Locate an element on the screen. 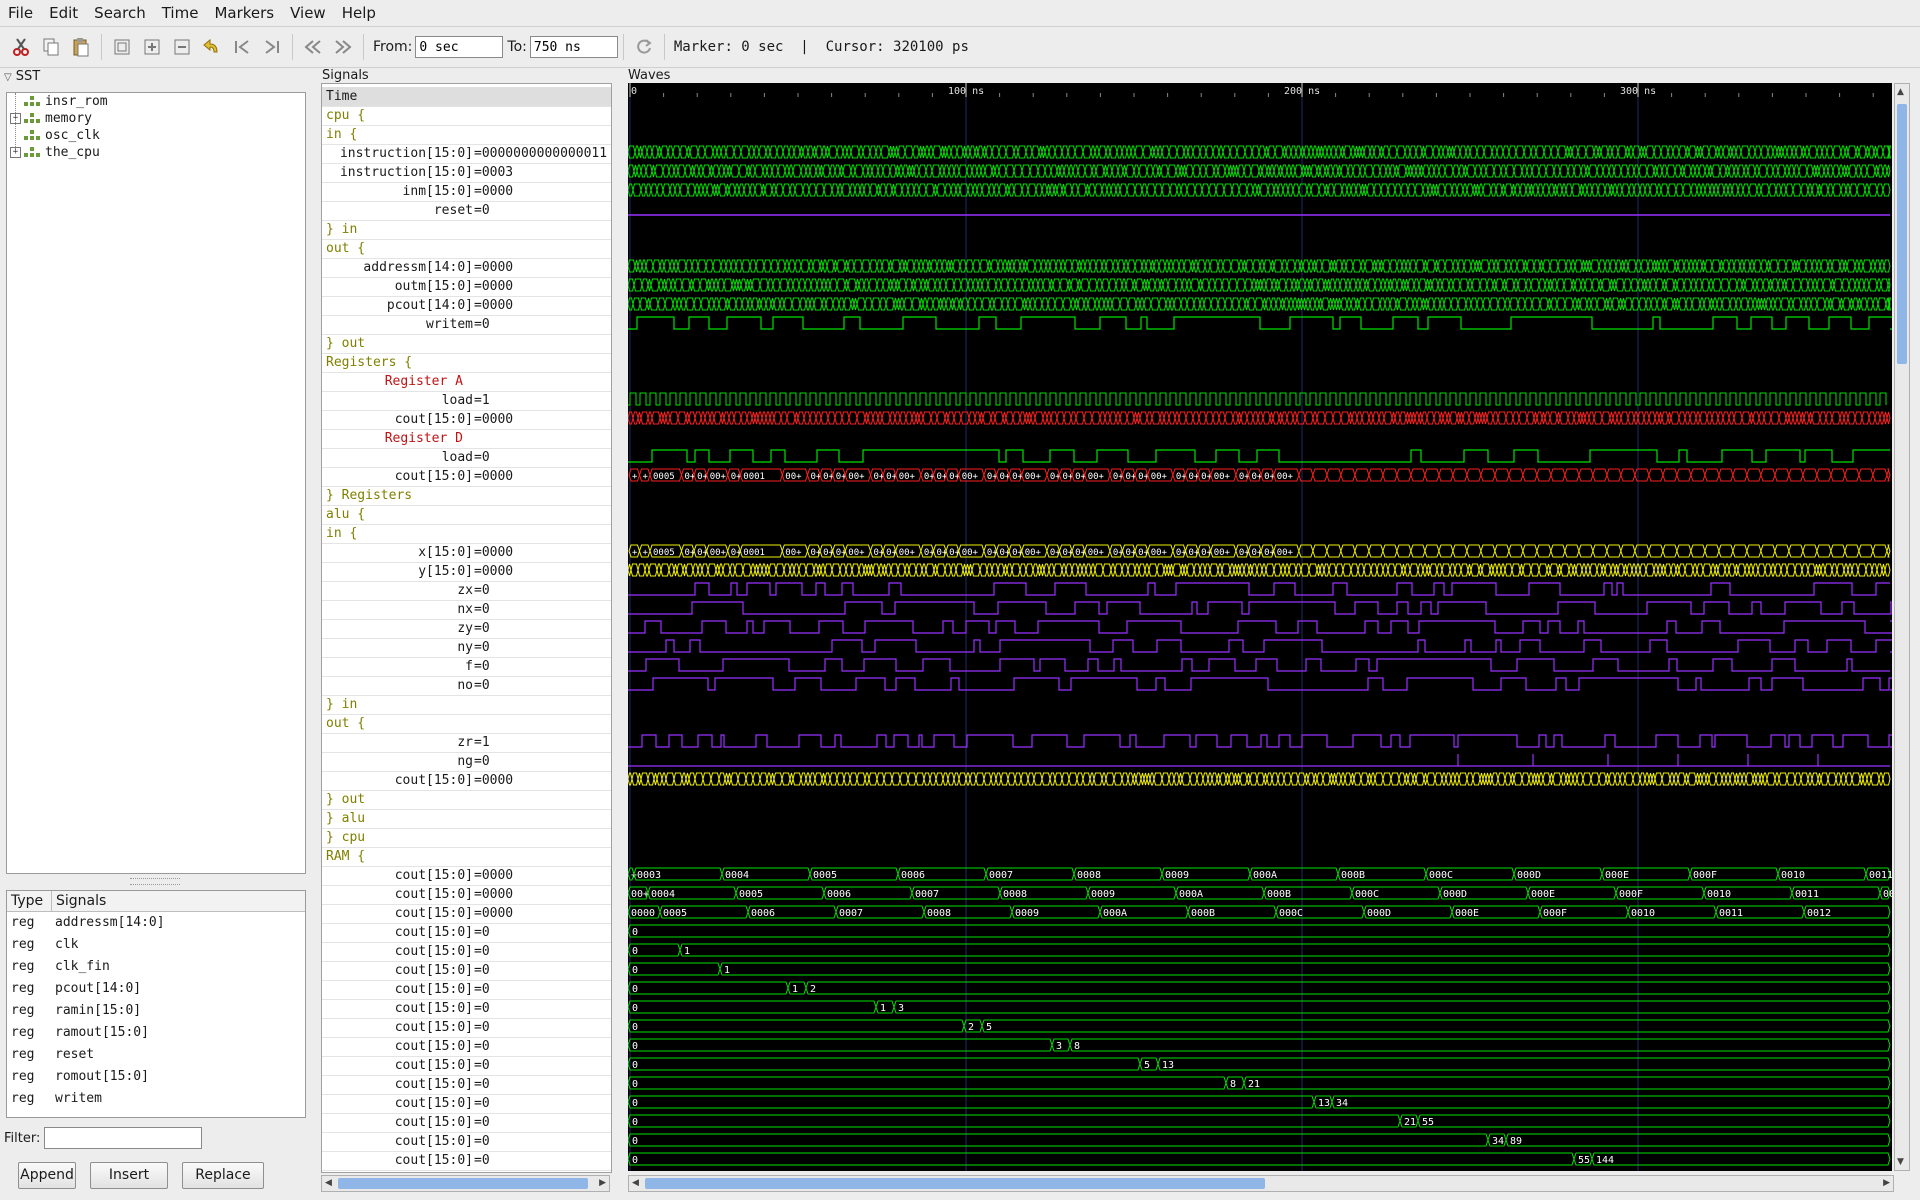  zoom-to-end-icon is located at coordinates (272, 47).